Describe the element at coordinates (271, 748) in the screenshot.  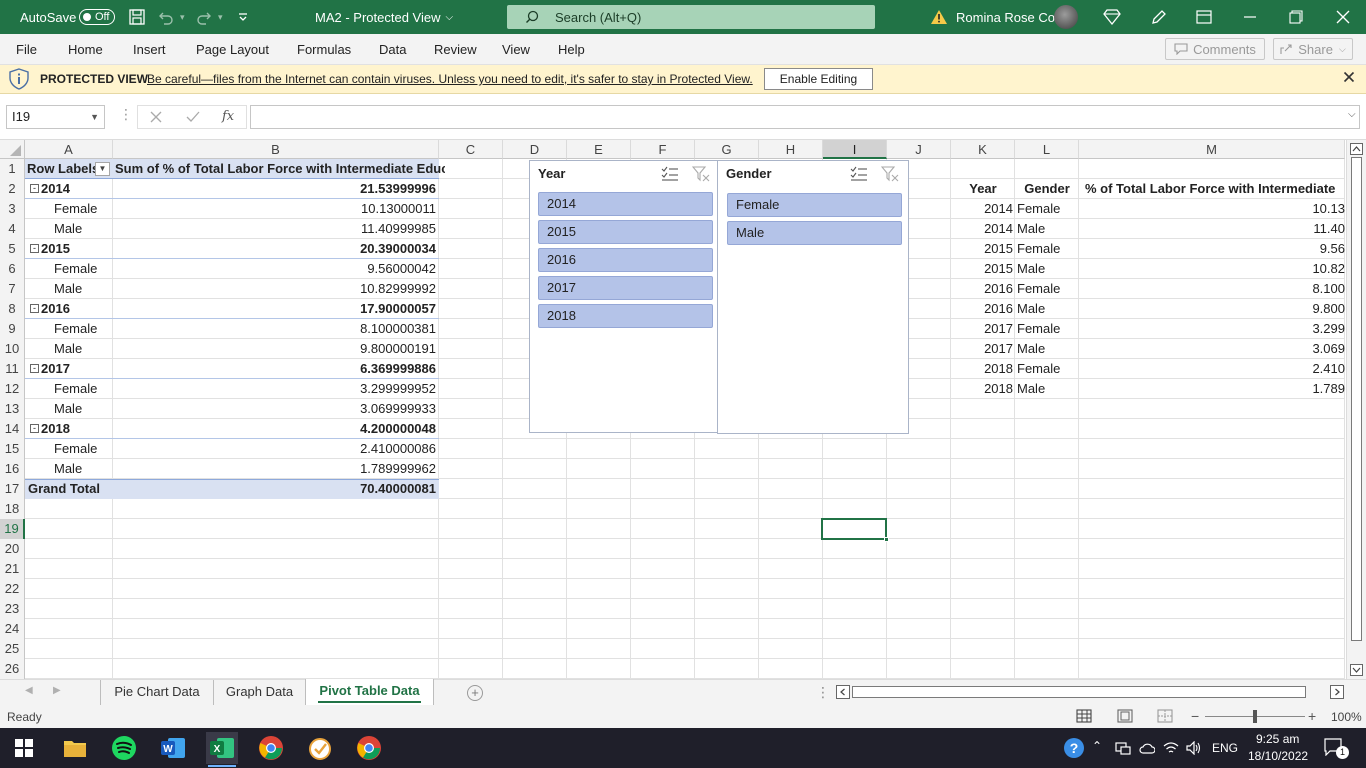
I see `chrome-icon` at that location.